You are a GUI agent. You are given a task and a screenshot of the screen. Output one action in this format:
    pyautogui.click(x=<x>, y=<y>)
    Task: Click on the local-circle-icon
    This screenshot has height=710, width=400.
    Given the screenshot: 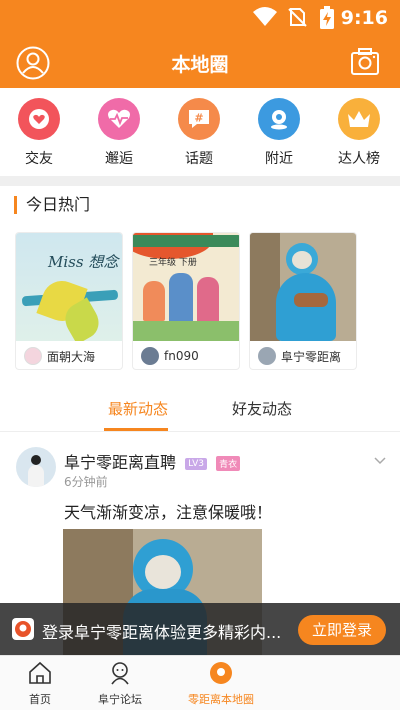 What is the action you would take?
    pyautogui.click(x=221, y=673)
    